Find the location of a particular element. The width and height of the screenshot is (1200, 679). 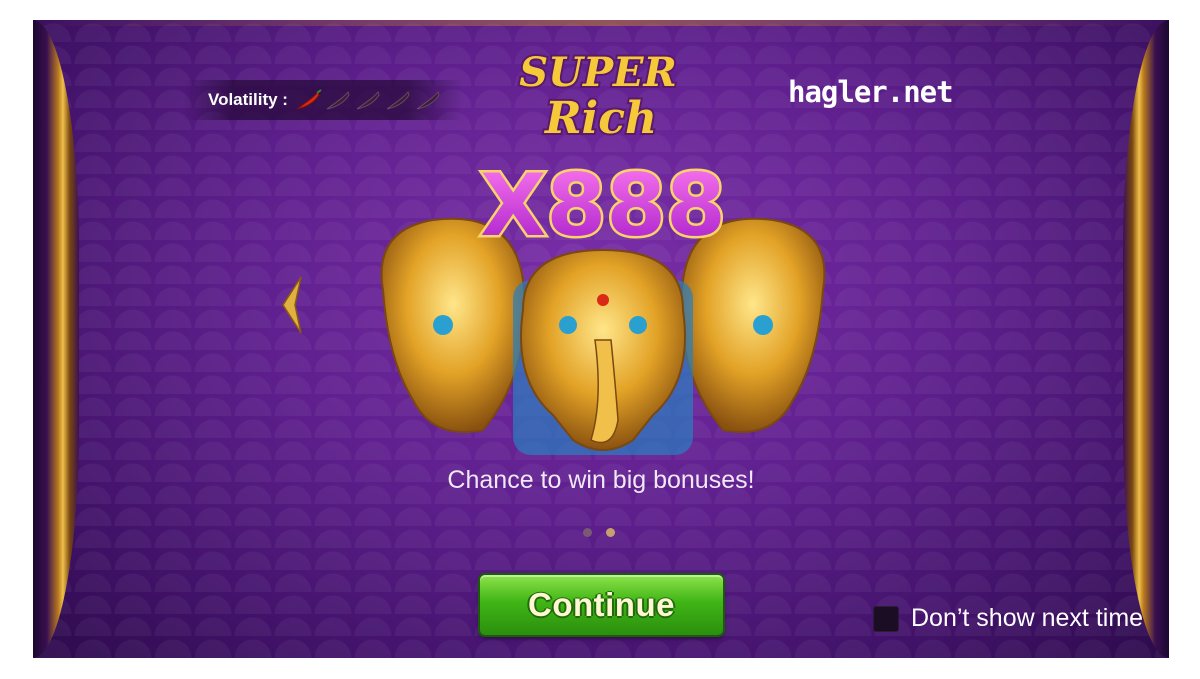

dont-show-label: Don’t show next time is located at coordinates (1027, 618).